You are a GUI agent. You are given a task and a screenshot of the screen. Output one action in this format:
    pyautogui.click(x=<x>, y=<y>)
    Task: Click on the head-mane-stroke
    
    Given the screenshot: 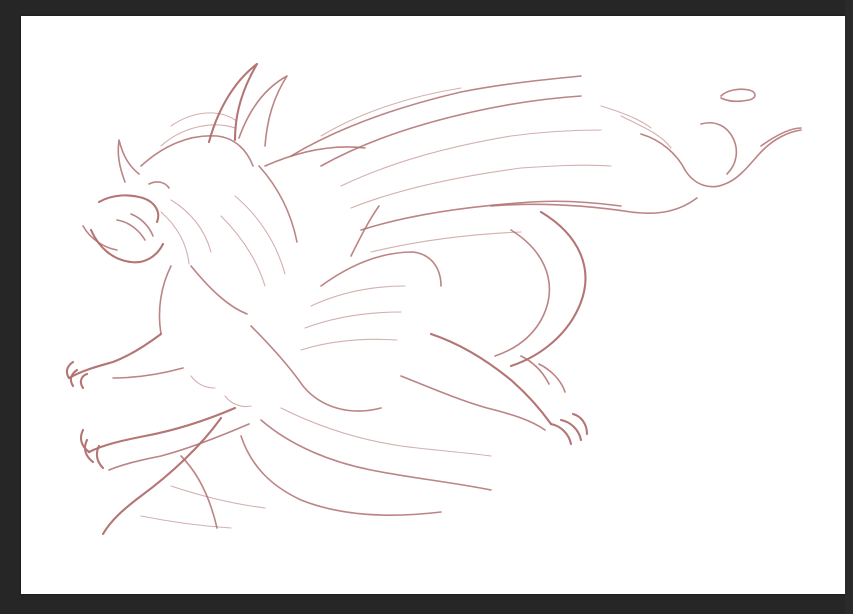 What is the action you would take?
    pyautogui.click(x=198, y=129)
    